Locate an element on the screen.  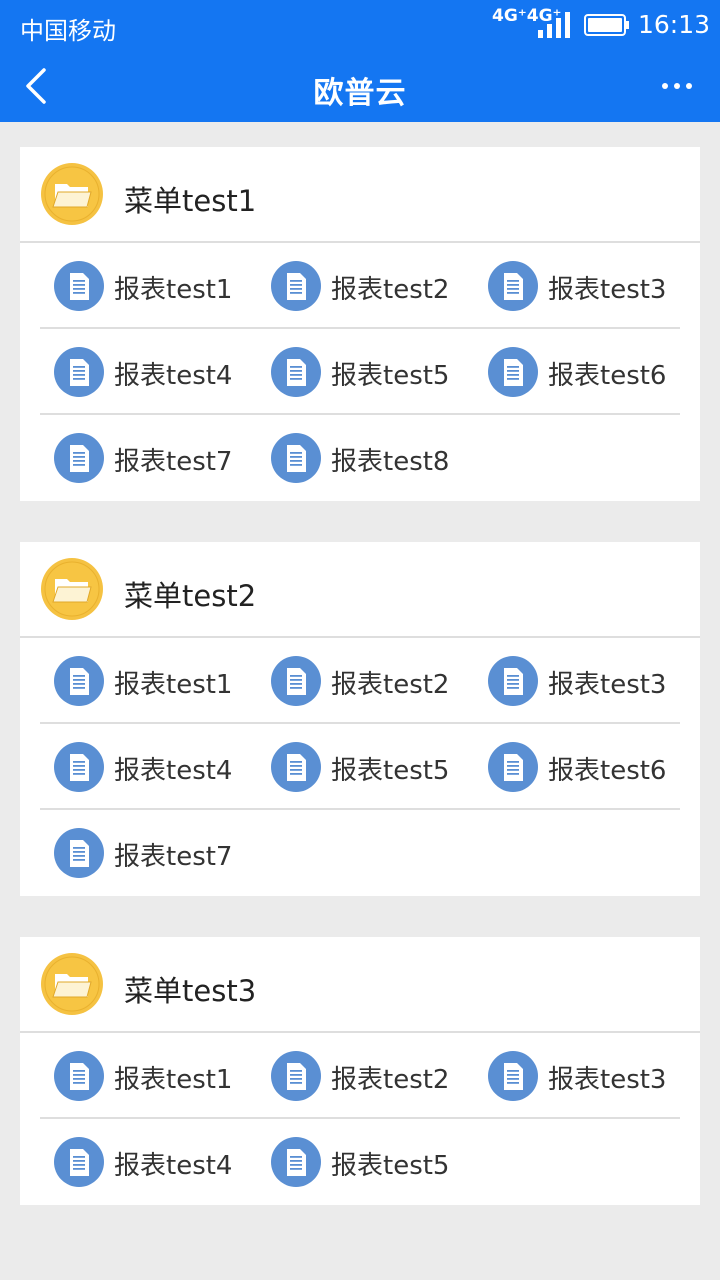
menu-title: 菜单test1 is located at coordinates (190, 201).